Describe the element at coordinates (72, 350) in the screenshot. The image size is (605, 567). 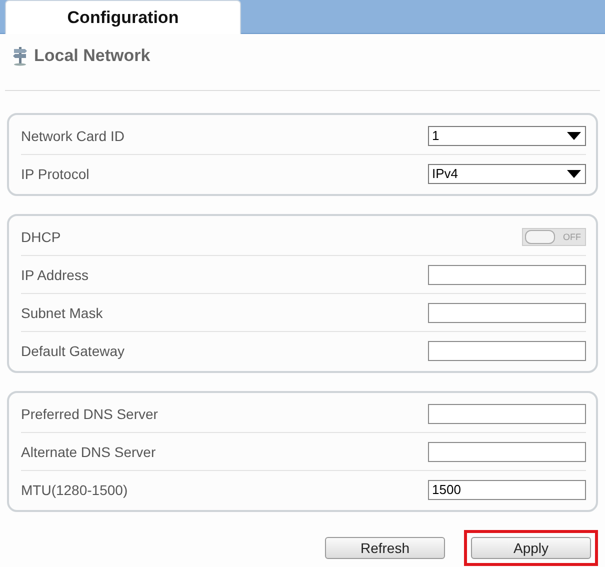
I see `field-label: Default Gateway` at that location.